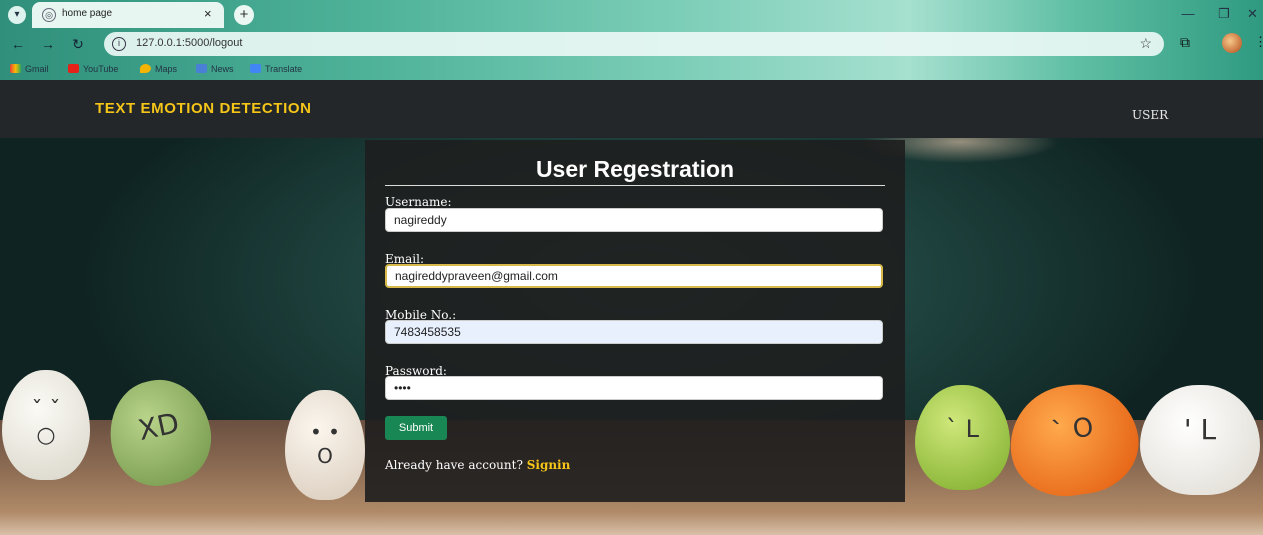 Image resolution: width=1263 pixels, height=535 pixels. What do you see at coordinates (1232, 43) in the screenshot?
I see `profile-avatar` at bounding box center [1232, 43].